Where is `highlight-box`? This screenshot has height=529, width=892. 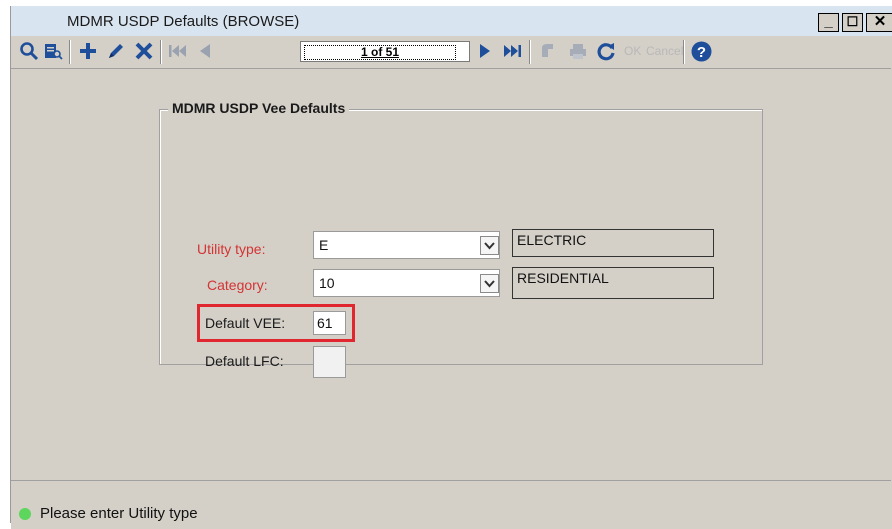
highlight-box is located at coordinates (276, 323).